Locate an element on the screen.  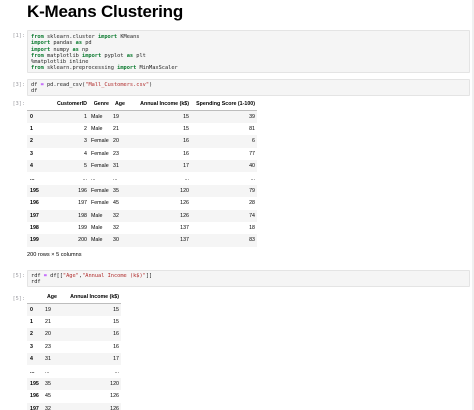
page-title: K-Means Clustering is located at coordinates (105, 11).